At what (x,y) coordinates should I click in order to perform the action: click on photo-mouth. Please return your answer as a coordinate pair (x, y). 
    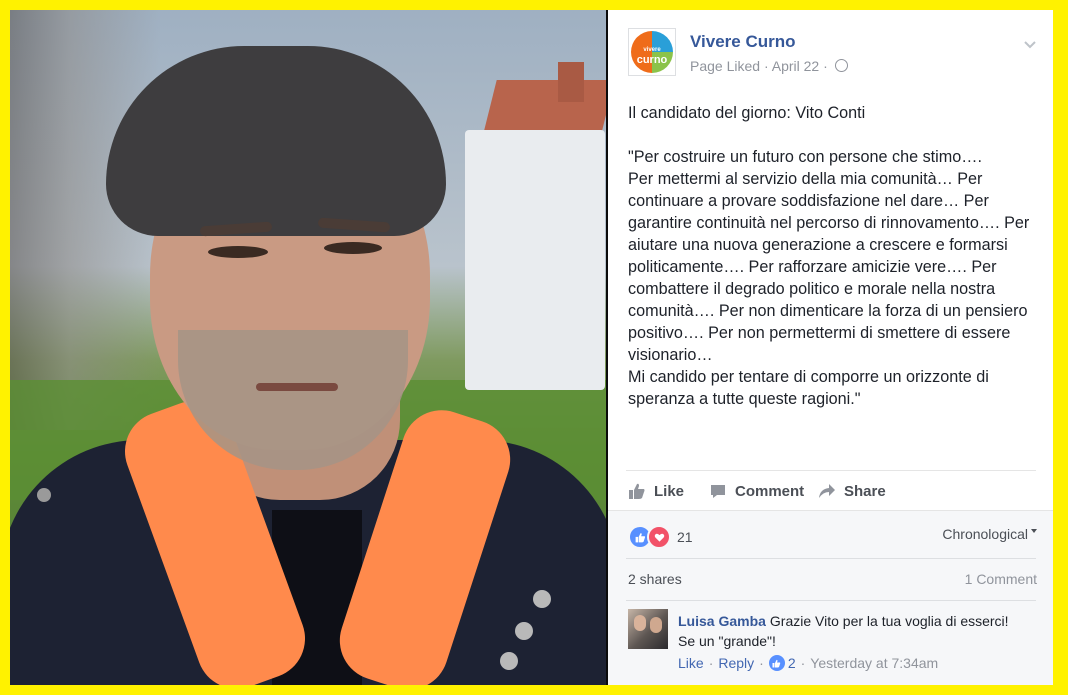
    Looking at the image, I should click on (297, 387).